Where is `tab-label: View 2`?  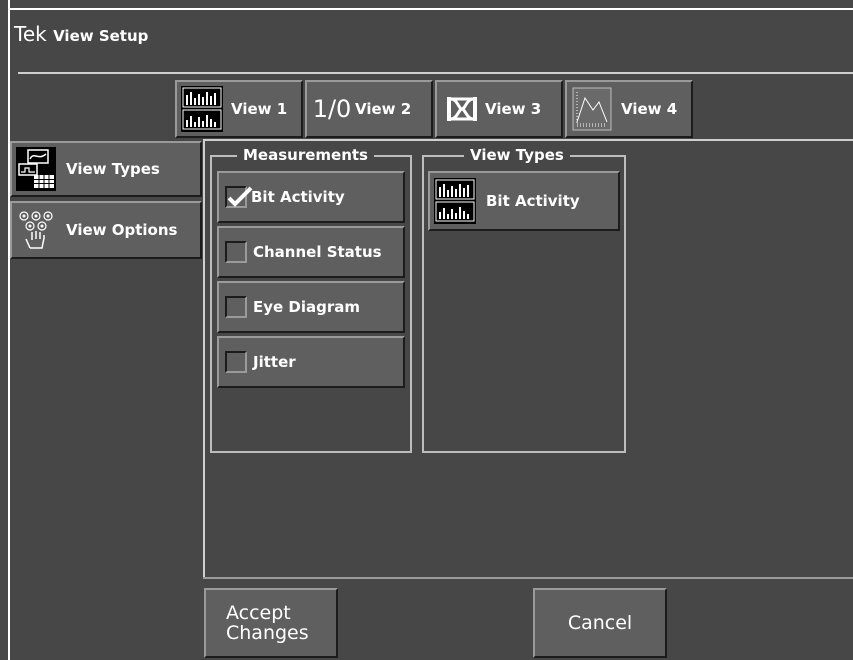
tab-label: View 2 is located at coordinates (383, 109).